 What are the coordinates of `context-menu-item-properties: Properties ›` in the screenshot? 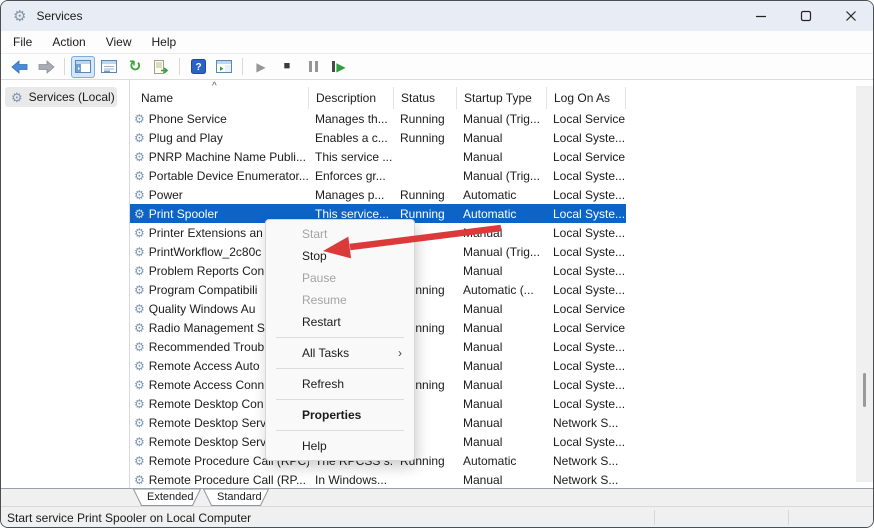 It's located at (340, 415).